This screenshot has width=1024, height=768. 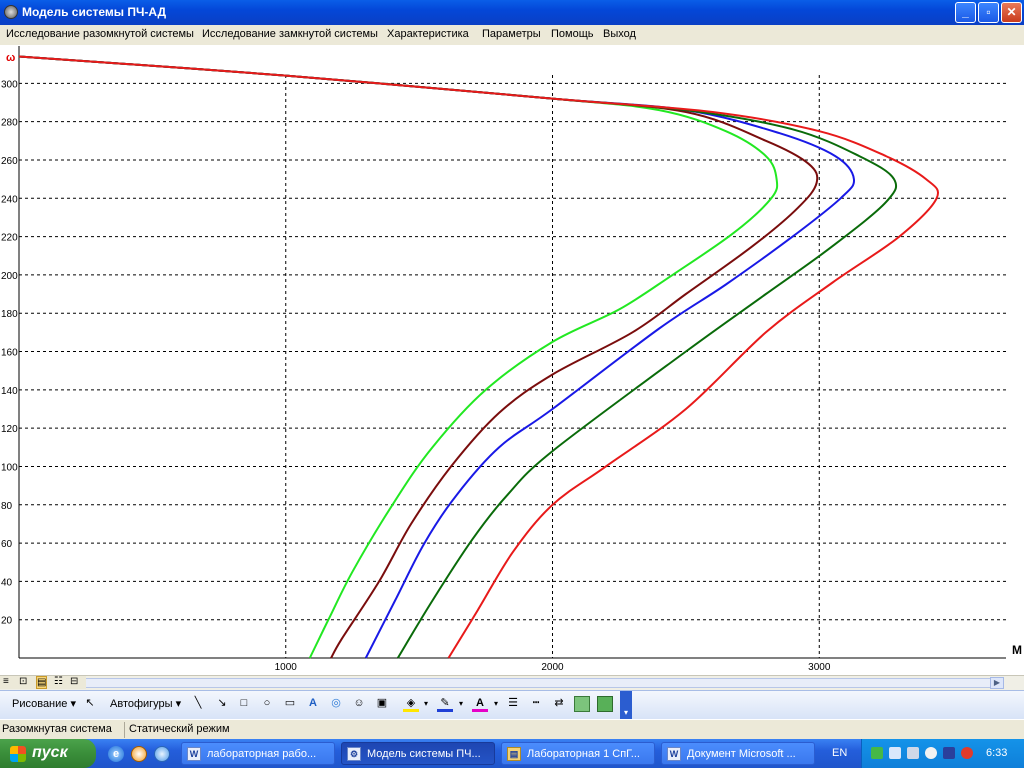 I want to click on draw-menu-button: Рисование ▾, so click(x=44, y=703).